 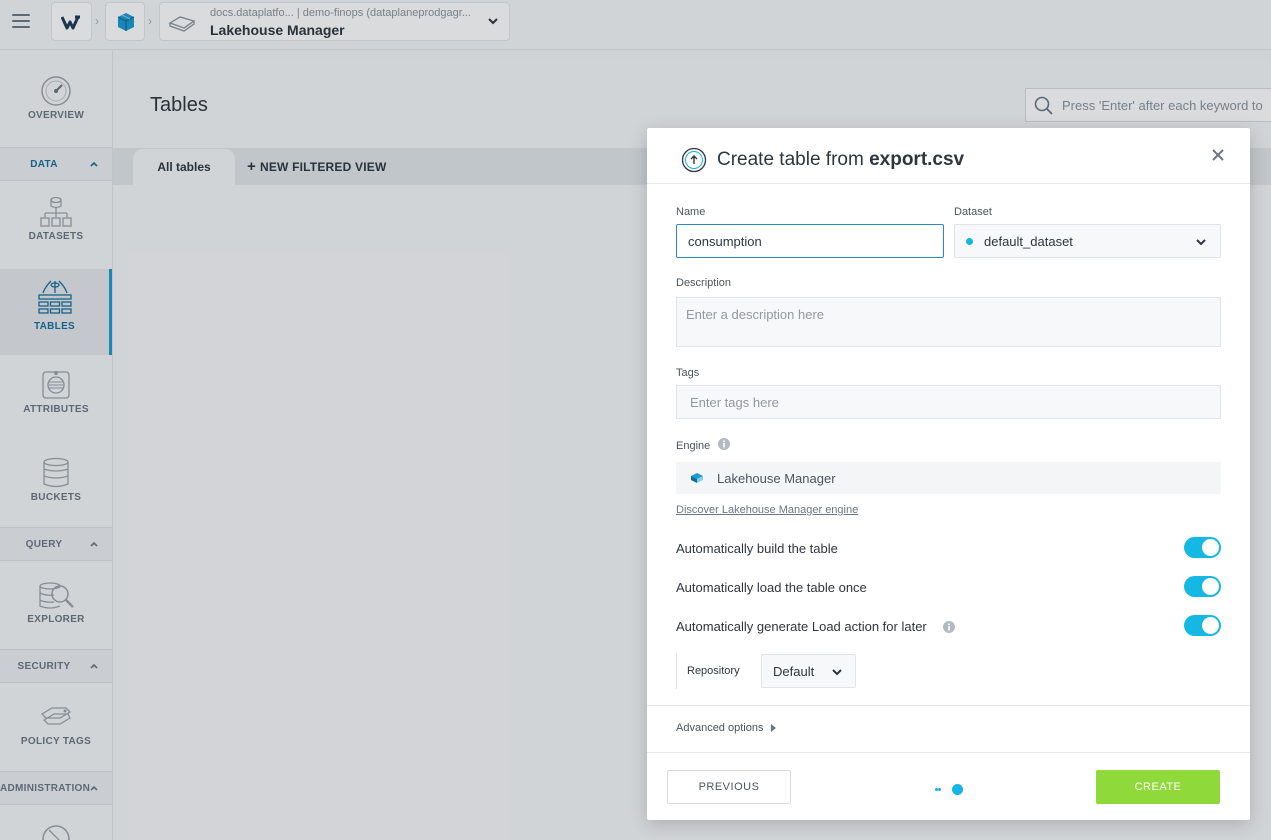 I want to click on auto-load-label: Automatically load the table once, so click(x=771, y=587).